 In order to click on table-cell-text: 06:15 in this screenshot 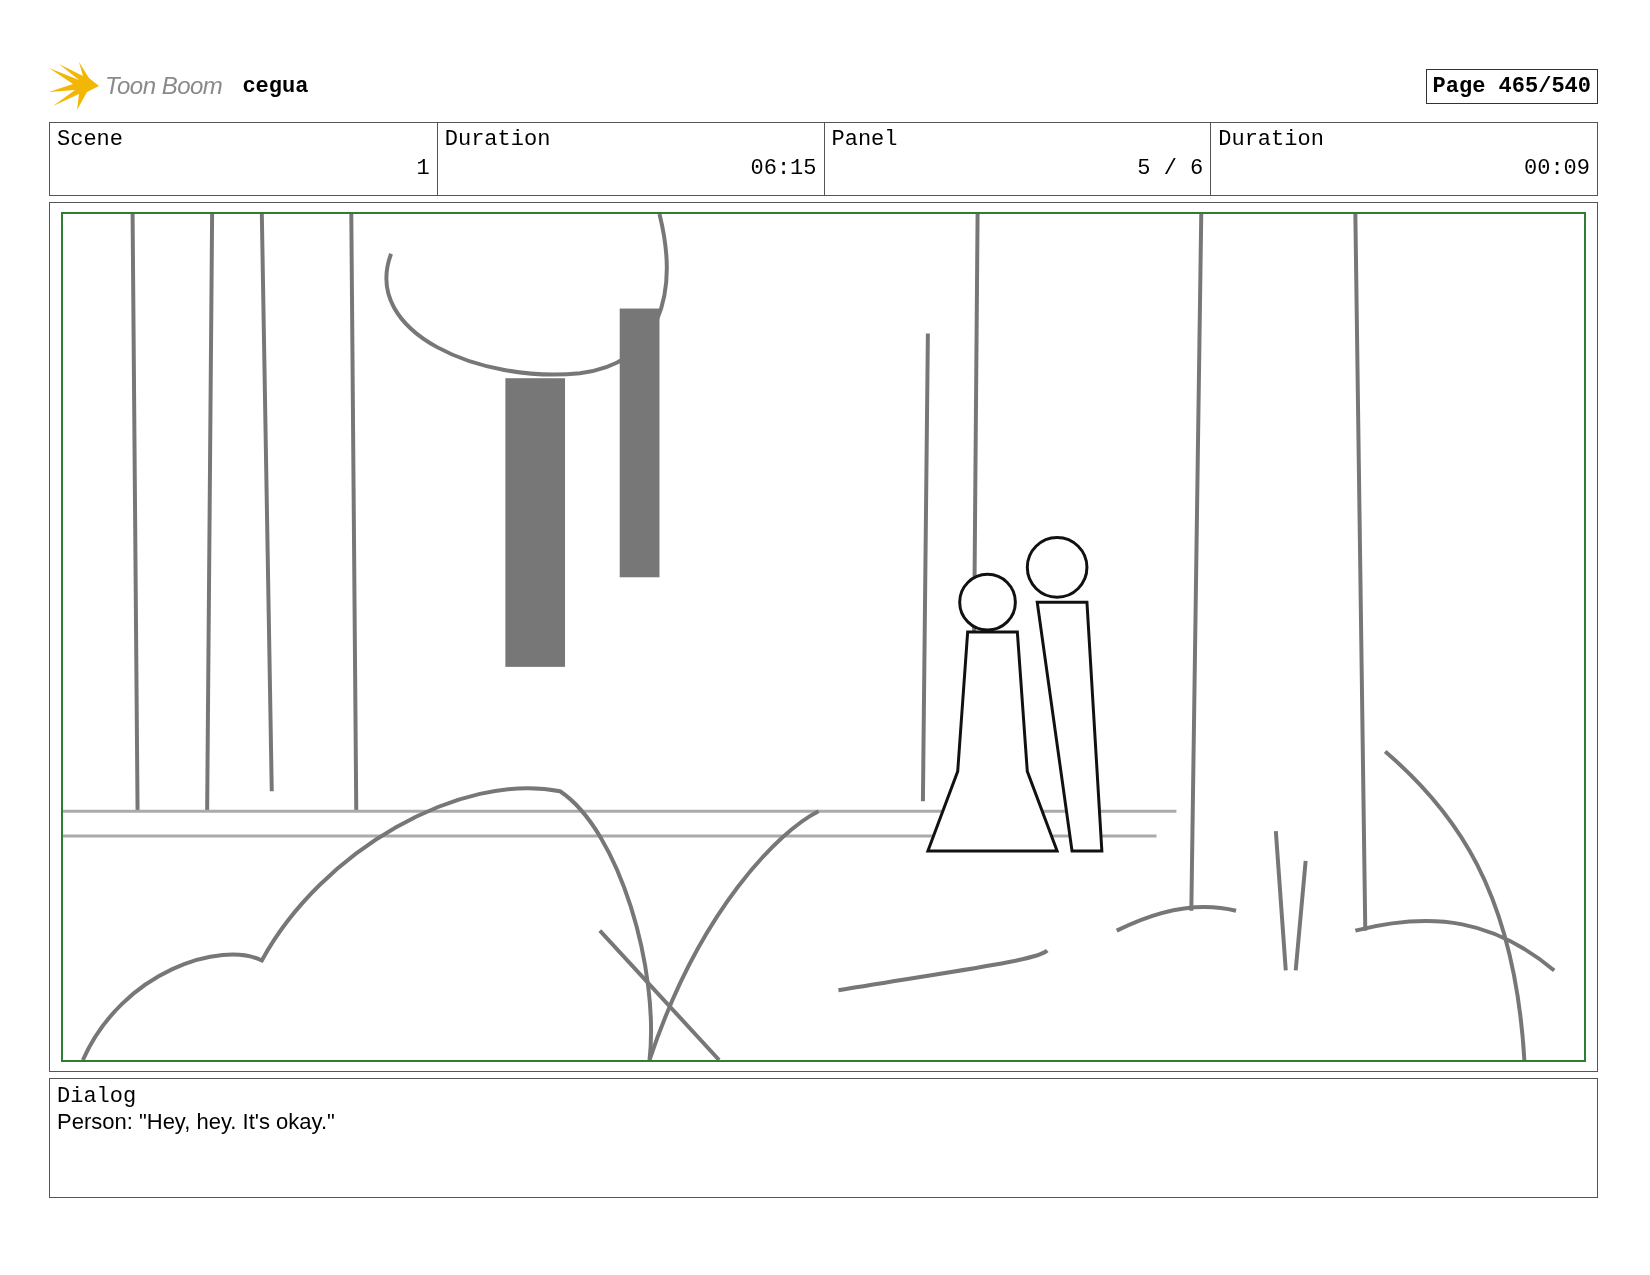, I will do `click(783, 168)`.